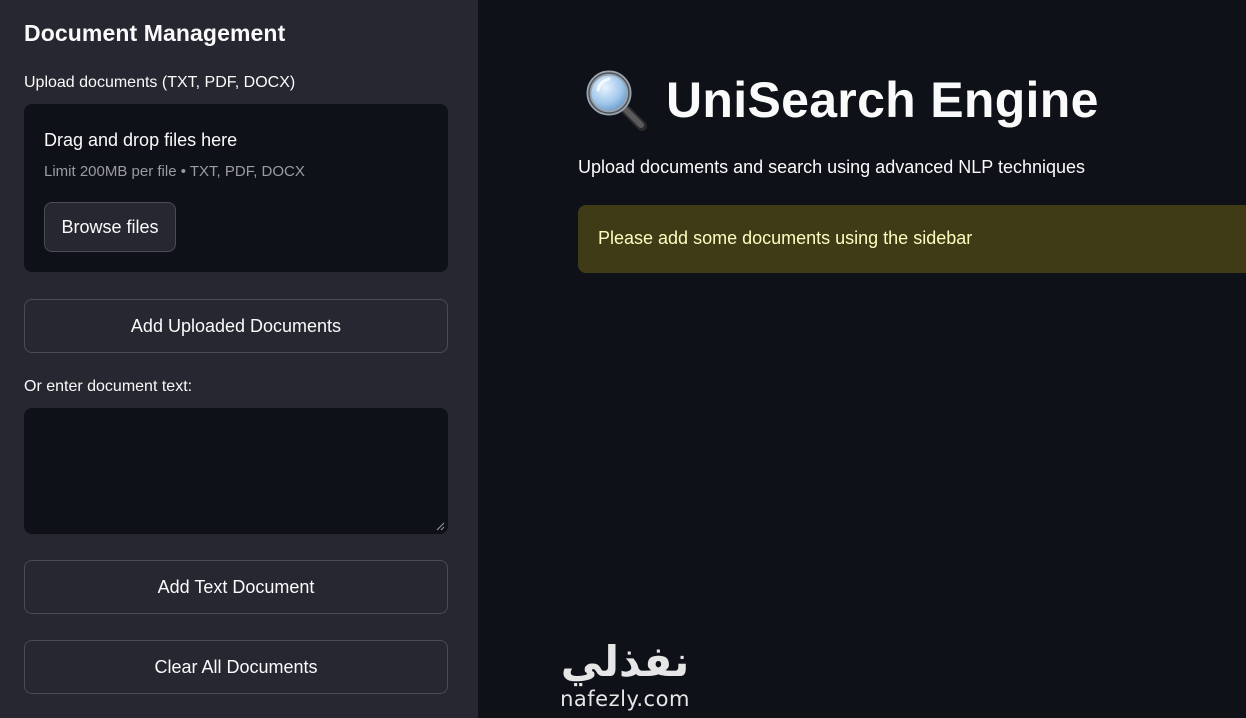 This screenshot has width=1246, height=718. I want to click on upload-label: Upload documents (TXT, PDF, DOCX), so click(160, 82).